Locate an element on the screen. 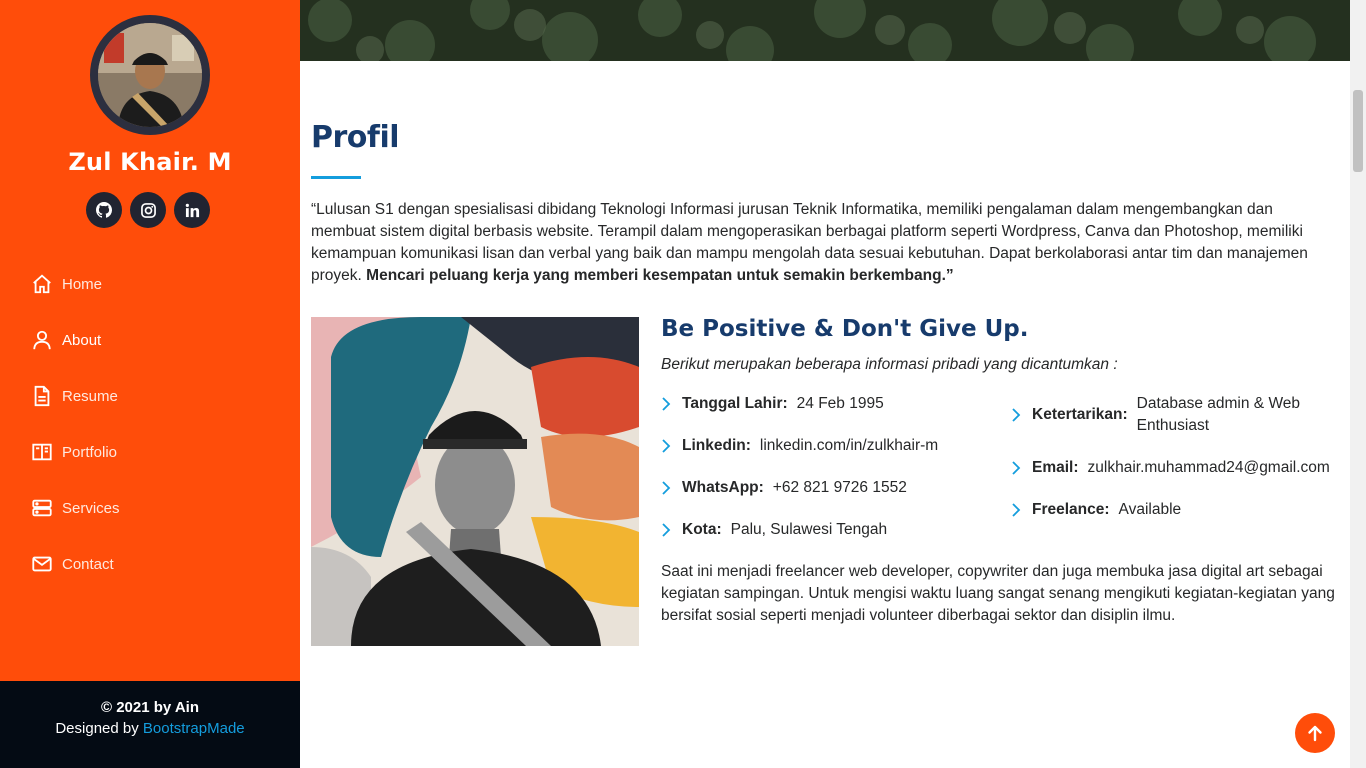 The width and height of the screenshot is (1366, 768). about-subtitle: Be Positive & Don't Give Up. is located at coordinates (845, 329).